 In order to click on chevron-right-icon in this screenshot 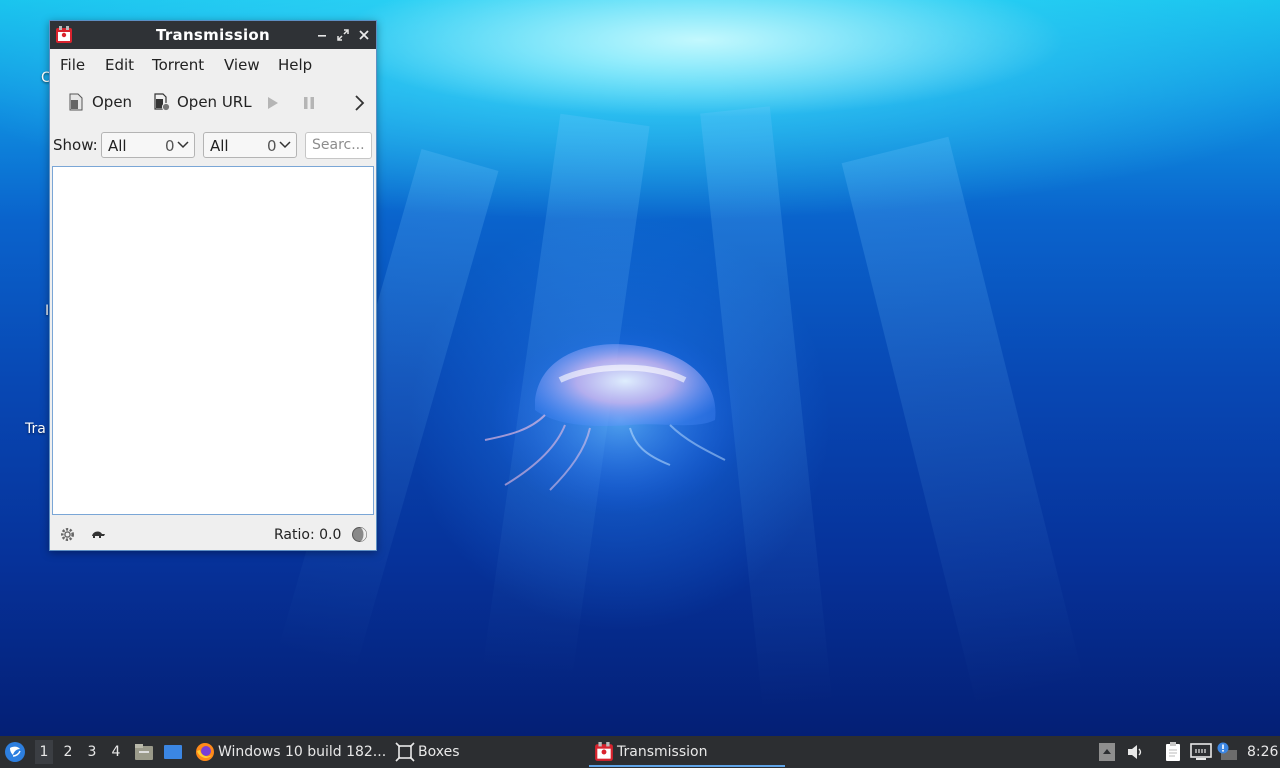, I will do `click(360, 103)`.